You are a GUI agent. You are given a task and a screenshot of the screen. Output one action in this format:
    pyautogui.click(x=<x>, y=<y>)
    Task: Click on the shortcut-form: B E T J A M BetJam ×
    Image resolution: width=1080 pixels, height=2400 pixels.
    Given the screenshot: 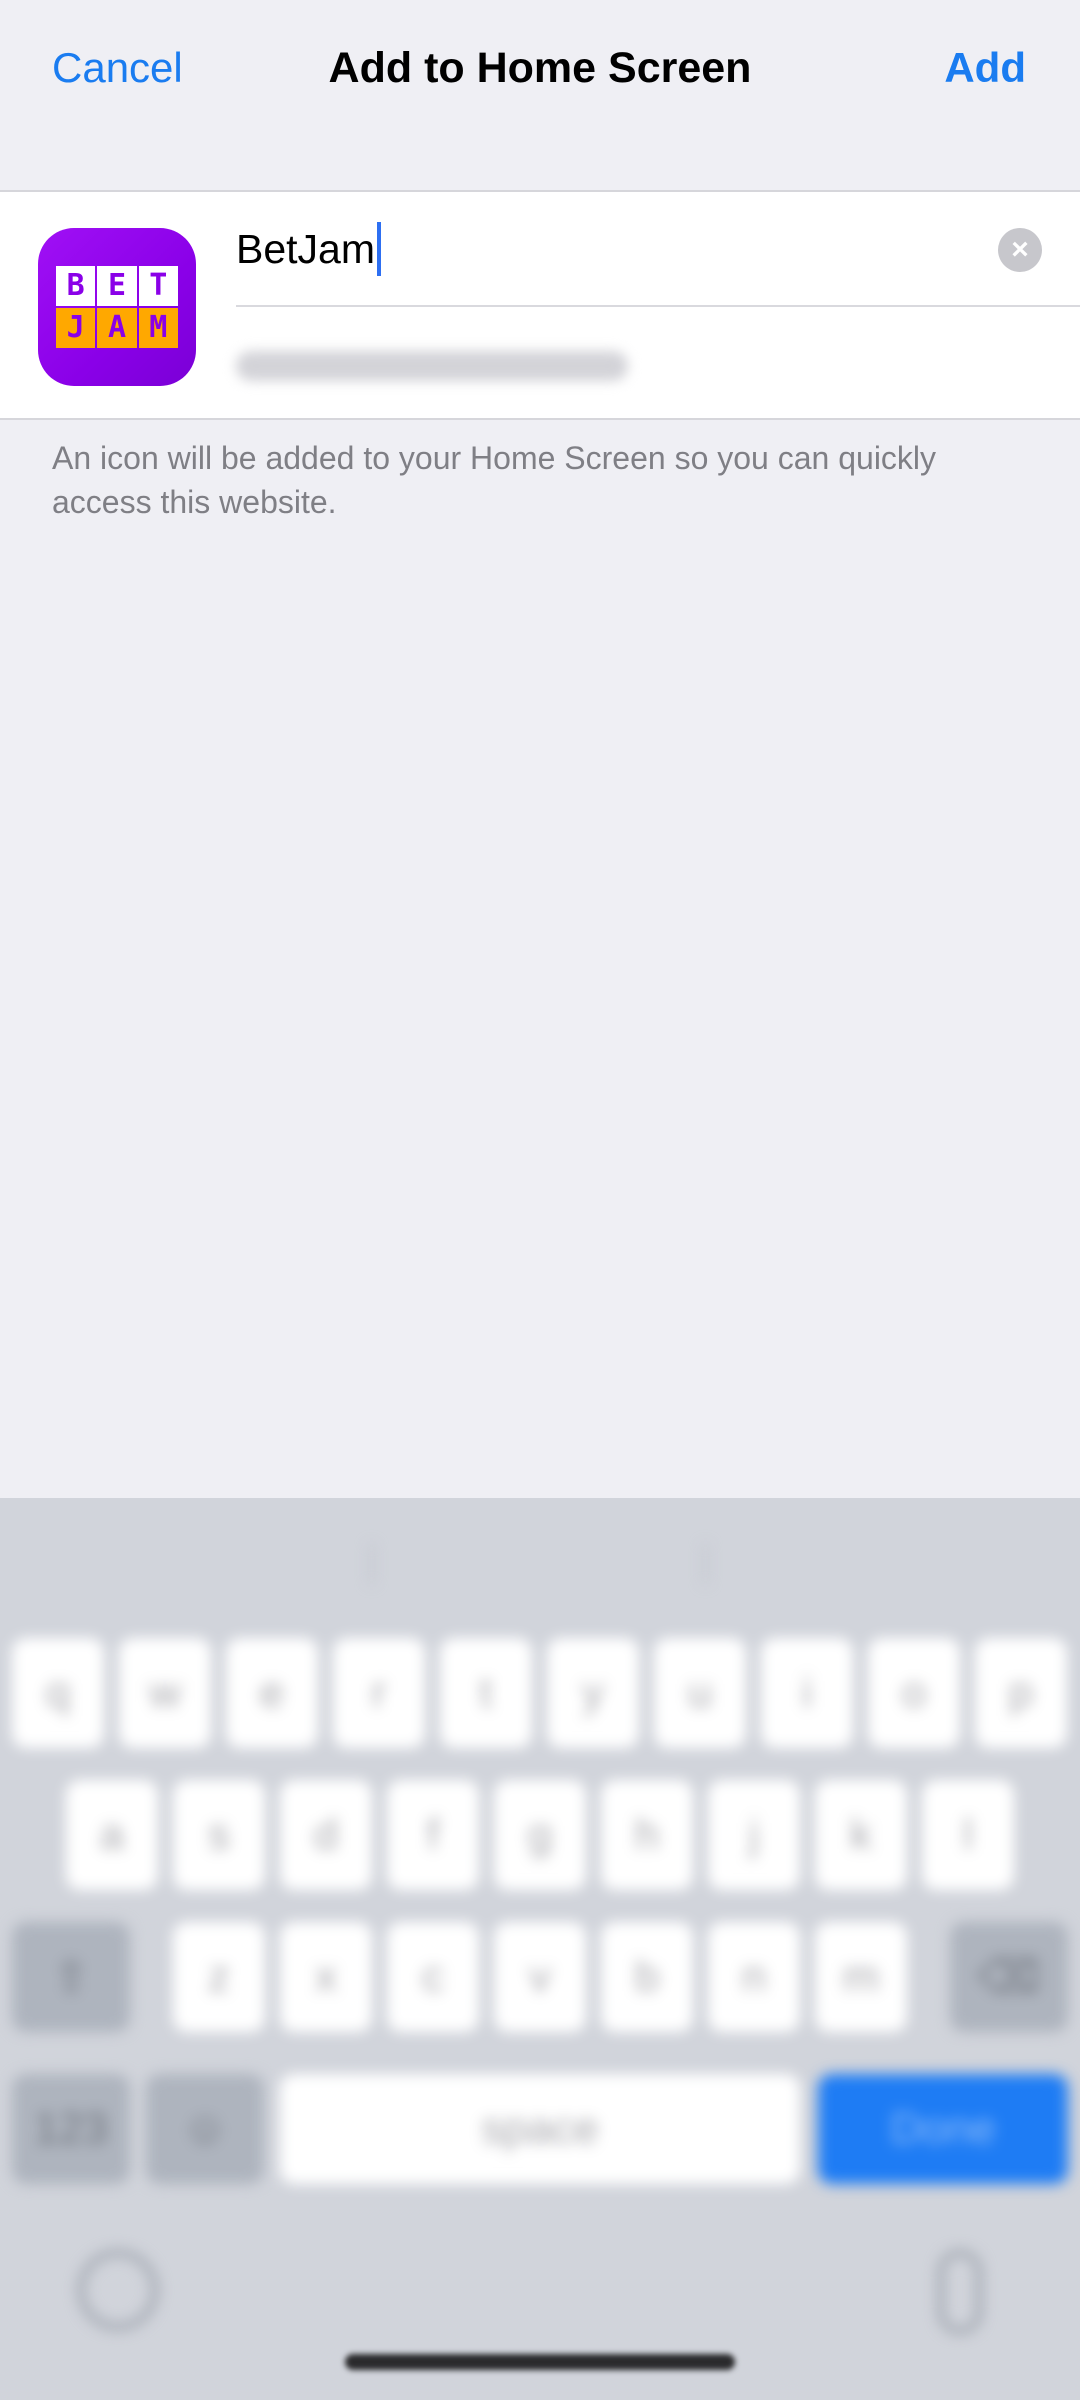 What is the action you would take?
    pyautogui.click(x=540, y=305)
    